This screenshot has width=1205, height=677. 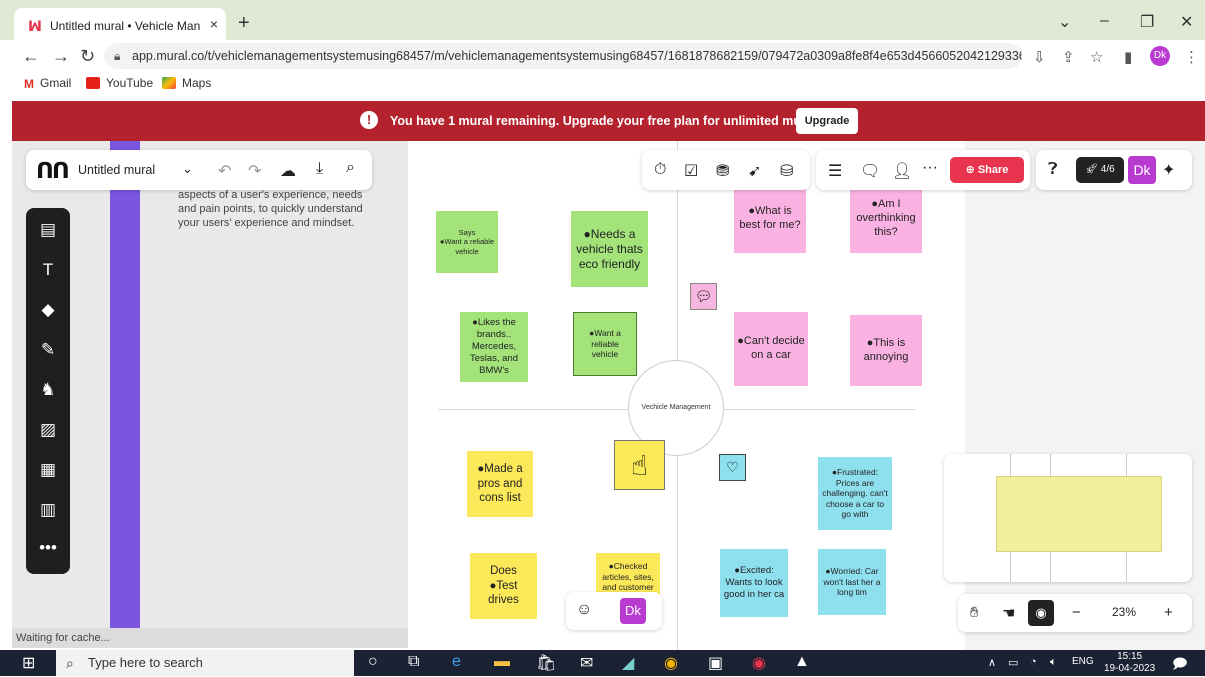 I want to click on sticky-note: ●Excited: Wants to look good in her ca, so click(x=754, y=583).